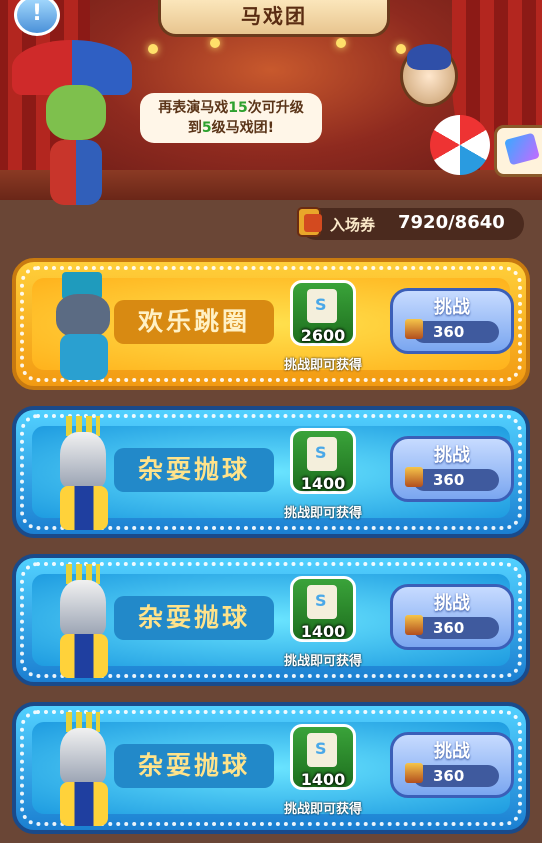  I want to click on player-avatar, so click(429, 75).